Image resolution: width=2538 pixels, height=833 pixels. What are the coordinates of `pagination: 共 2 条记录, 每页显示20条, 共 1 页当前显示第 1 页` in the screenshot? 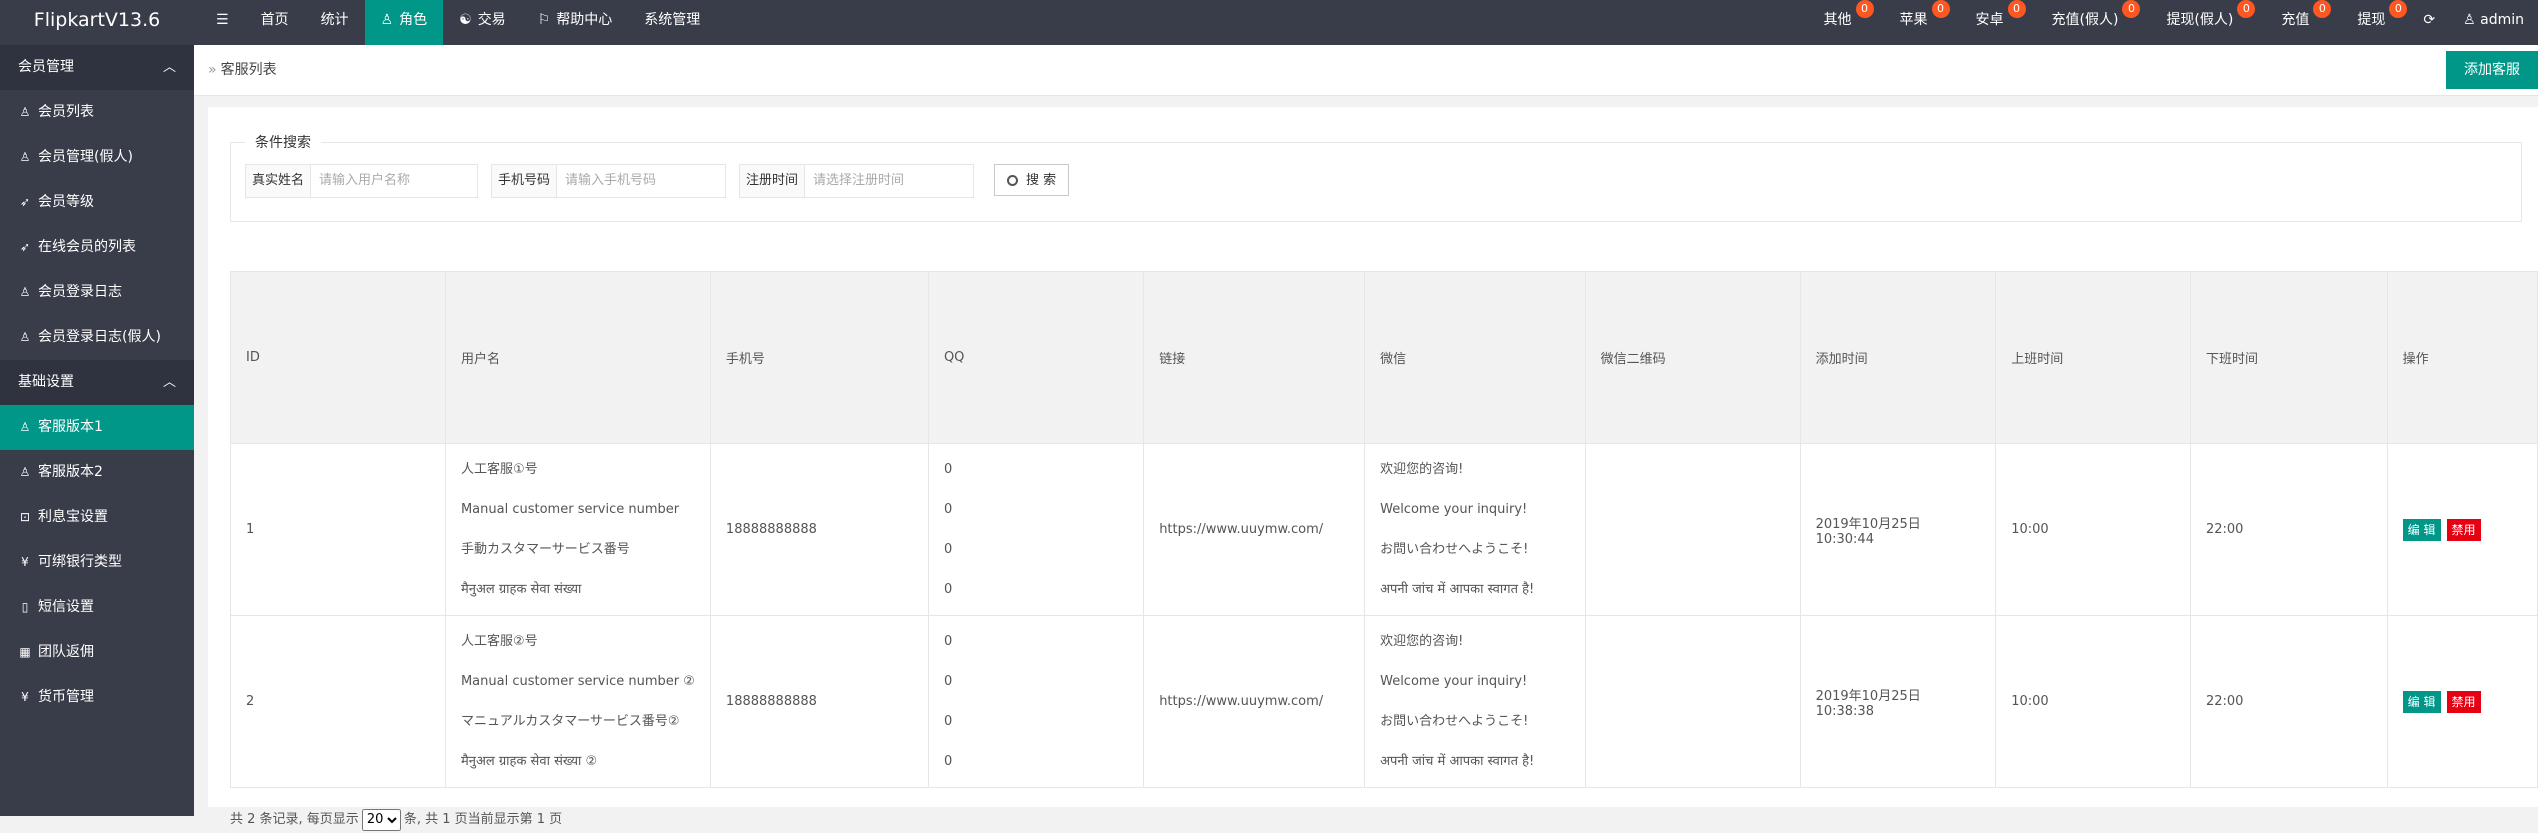 It's located at (396, 820).